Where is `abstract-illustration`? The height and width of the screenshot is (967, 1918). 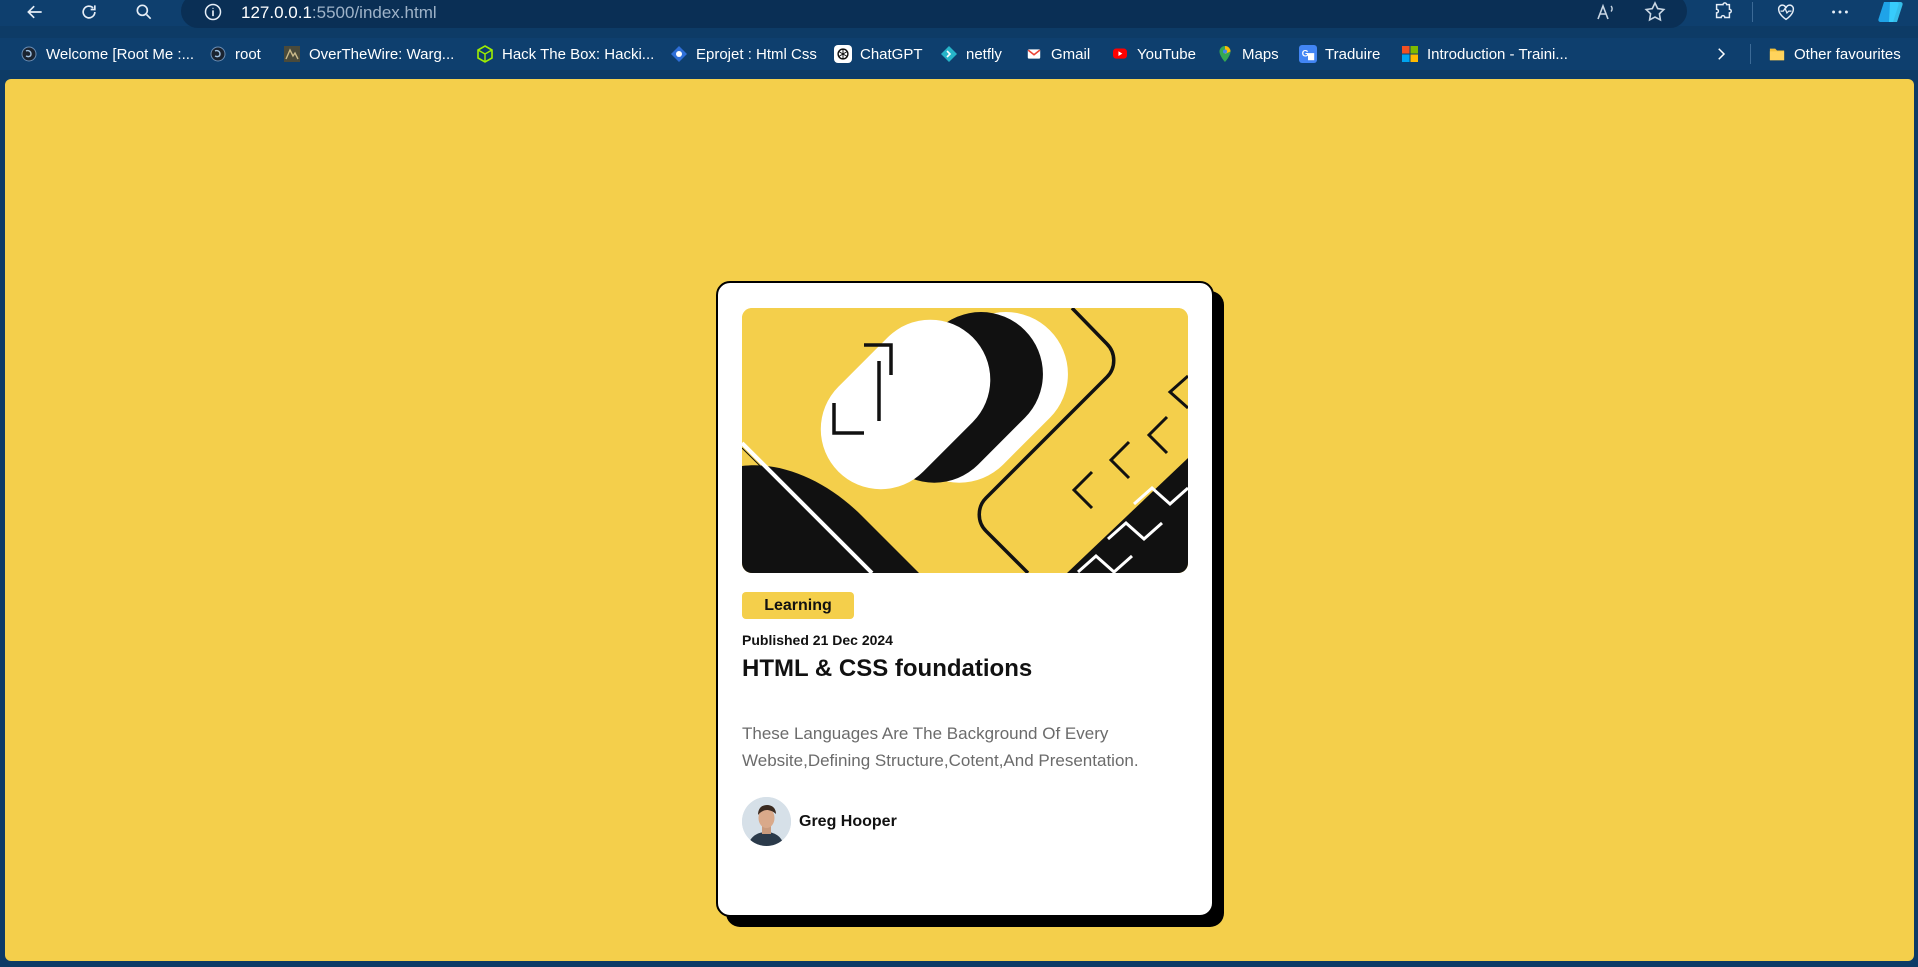 abstract-illustration is located at coordinates (965, 440).